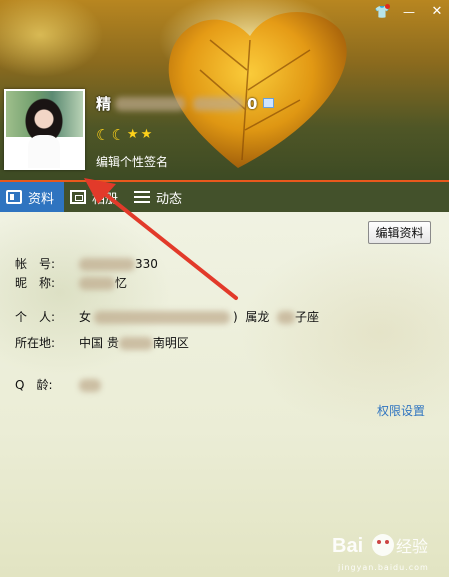 The height and width of the screenshot is (577, 449). I want to click on nickname-info-redacted, so click(97, 283).